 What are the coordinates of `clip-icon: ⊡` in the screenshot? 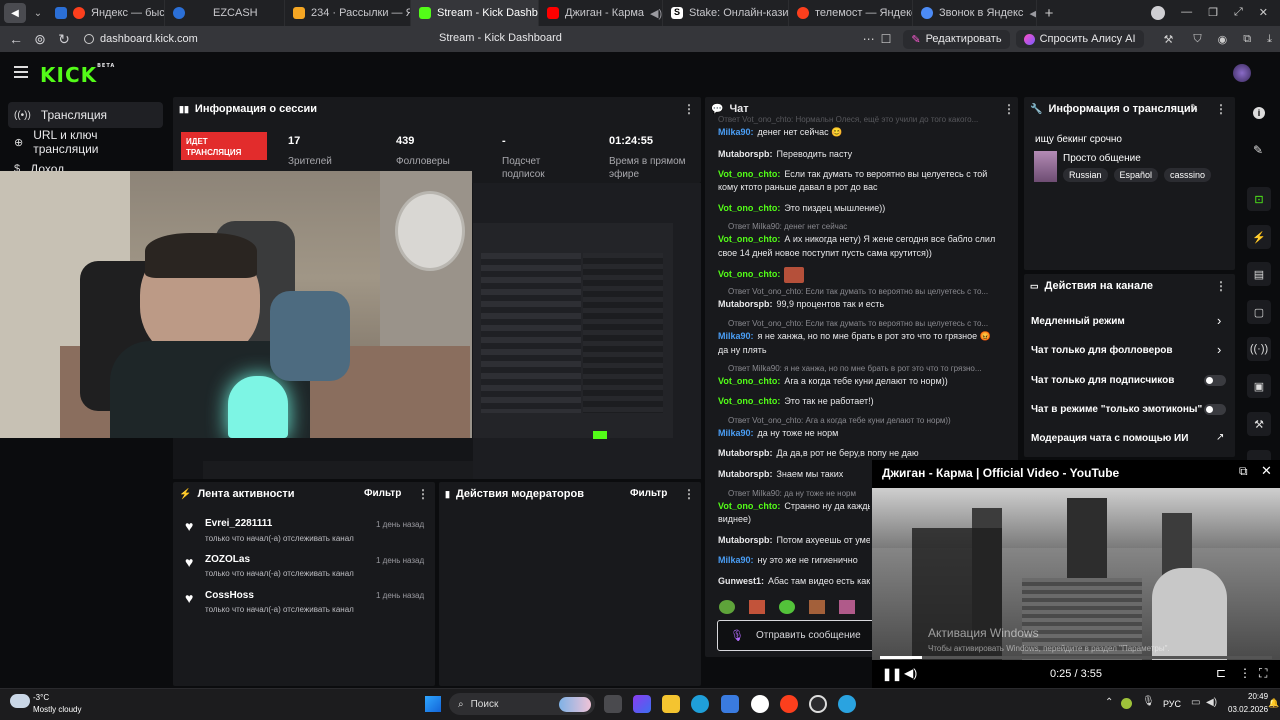 It's located at (1259, 199).